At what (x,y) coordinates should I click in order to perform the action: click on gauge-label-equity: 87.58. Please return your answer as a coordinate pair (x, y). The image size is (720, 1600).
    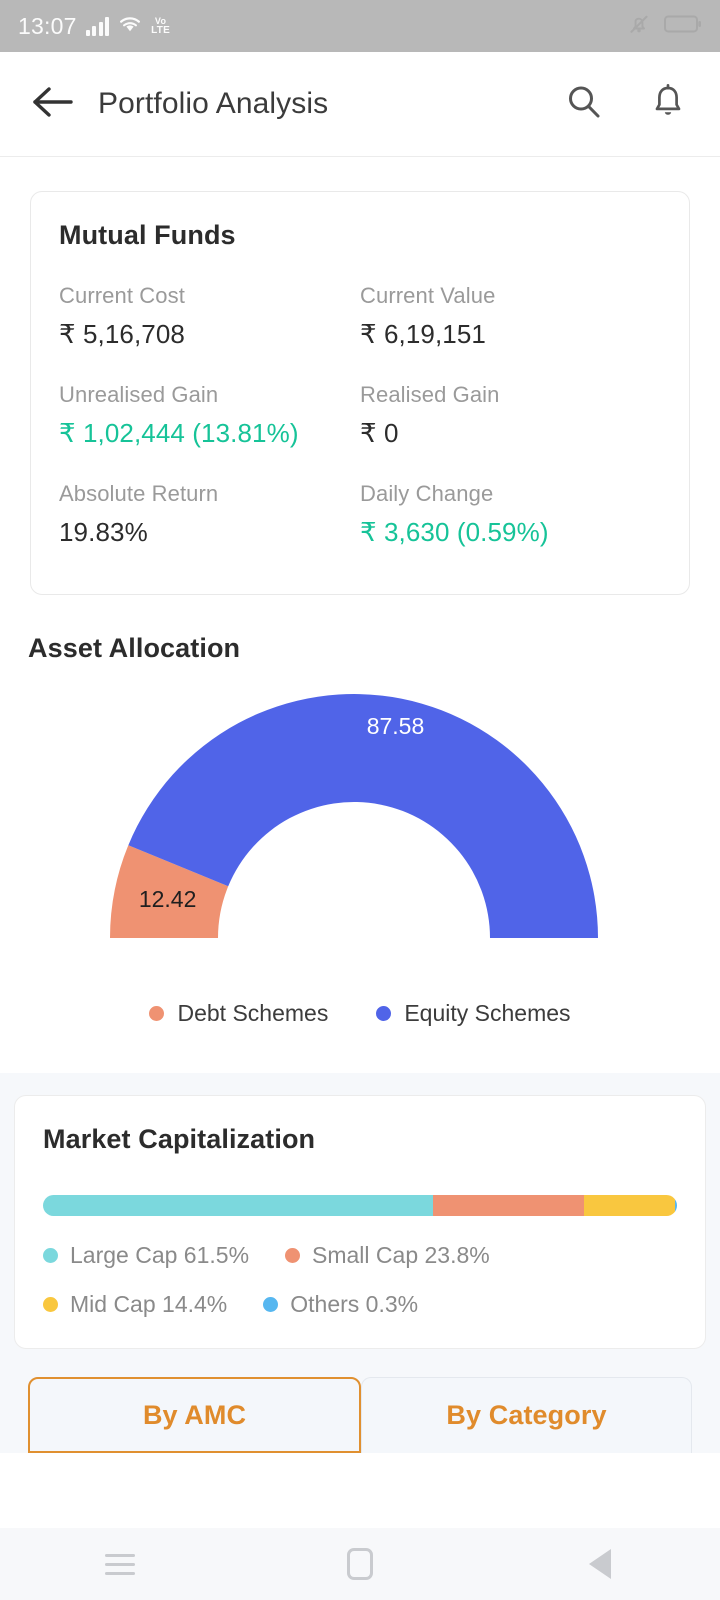
    Looking at the image, I should click on (396, 726).